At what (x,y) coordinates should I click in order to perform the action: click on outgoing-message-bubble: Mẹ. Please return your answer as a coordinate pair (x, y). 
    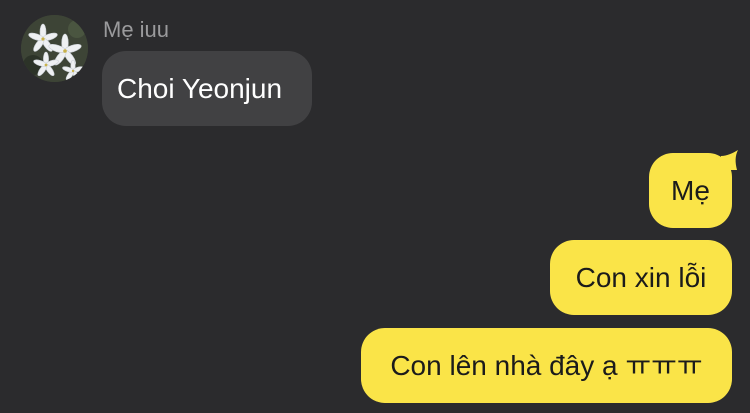
    Looking at the image, I should click on (690, 190).